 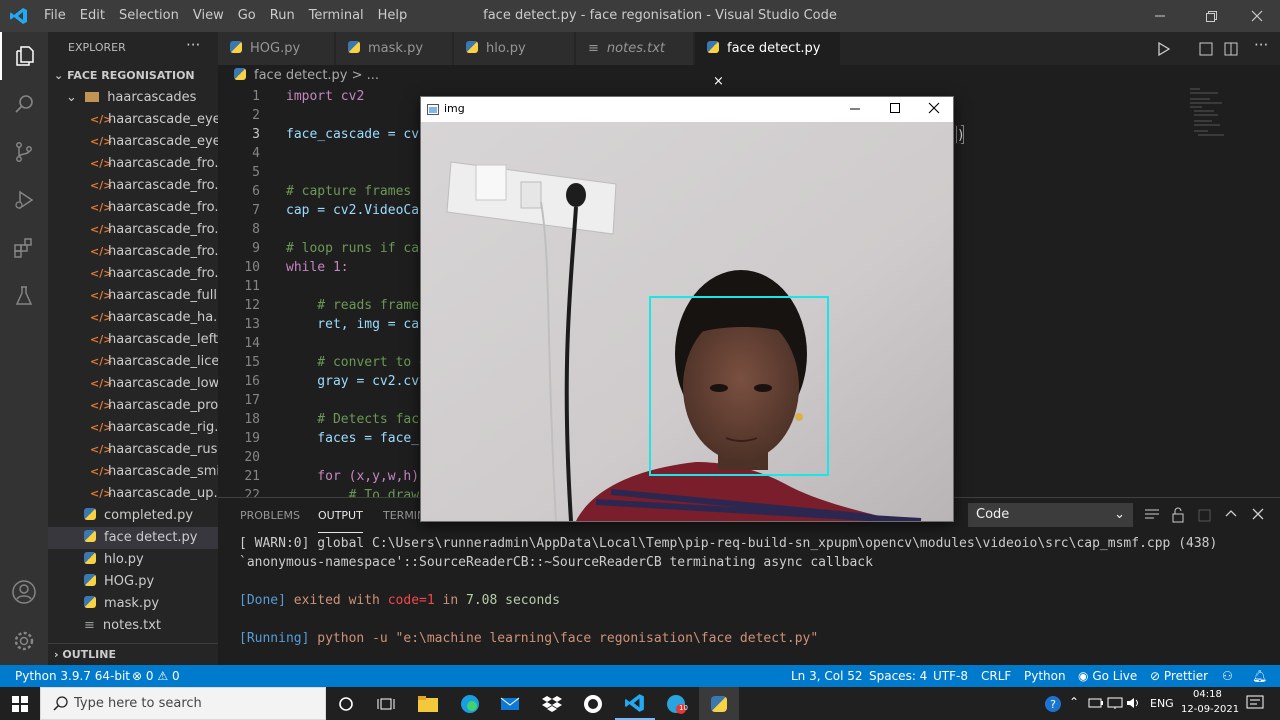 What do you see at coordinates (1231, 515) in the screenshot?
I see `maximize-panel-icon` at bounding box center [1231, 515].